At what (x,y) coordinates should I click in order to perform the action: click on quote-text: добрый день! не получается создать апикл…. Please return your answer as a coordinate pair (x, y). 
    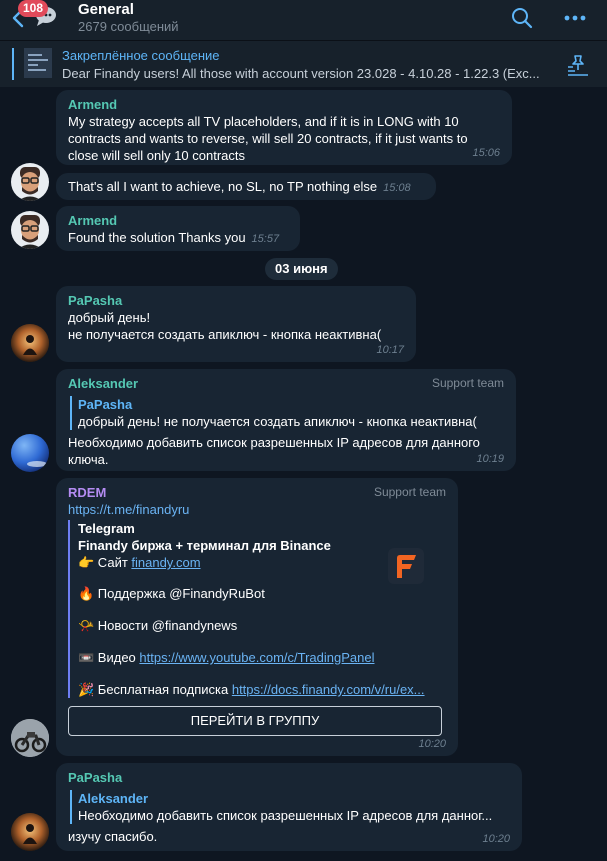
    Looking at the image, I should click on (277, 421).